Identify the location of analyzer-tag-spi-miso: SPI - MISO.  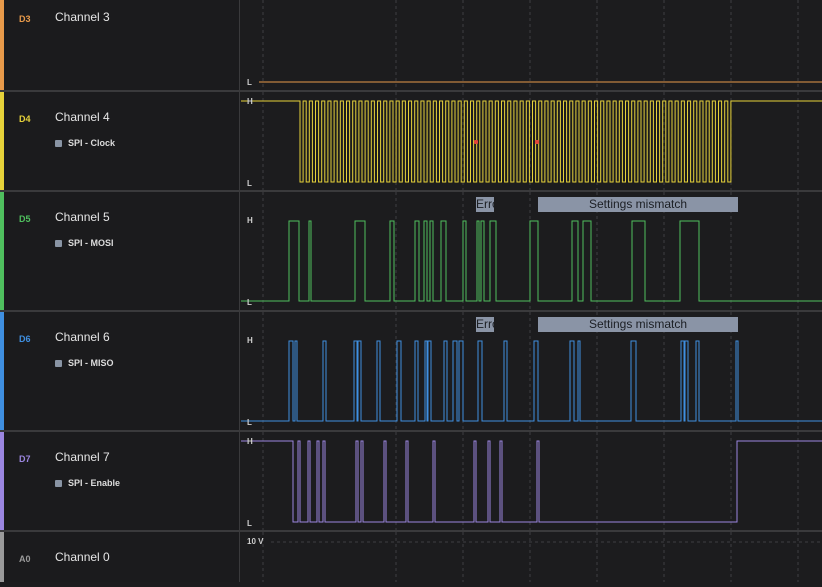
(84, 363).